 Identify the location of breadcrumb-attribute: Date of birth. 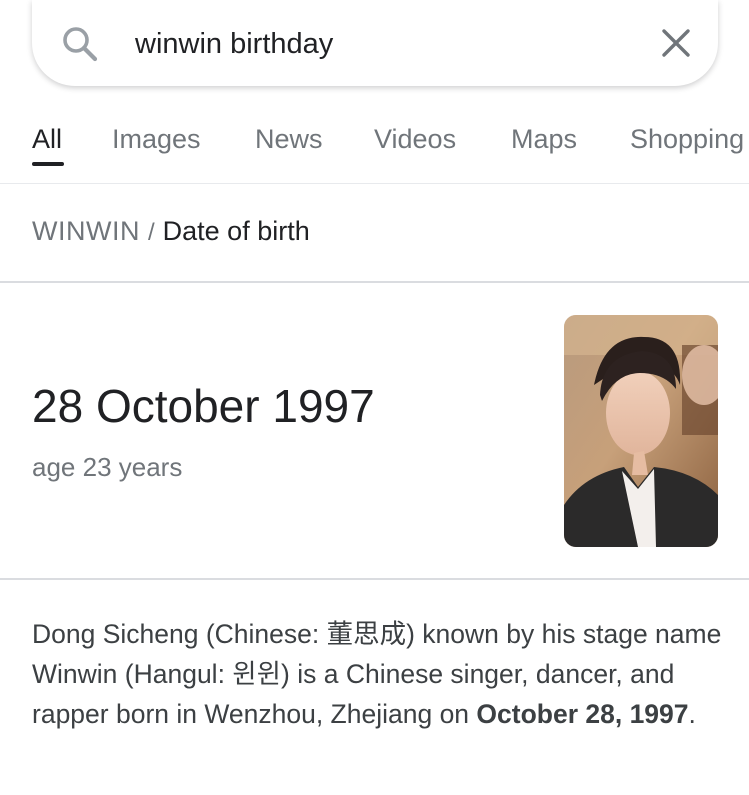
(236, 231).